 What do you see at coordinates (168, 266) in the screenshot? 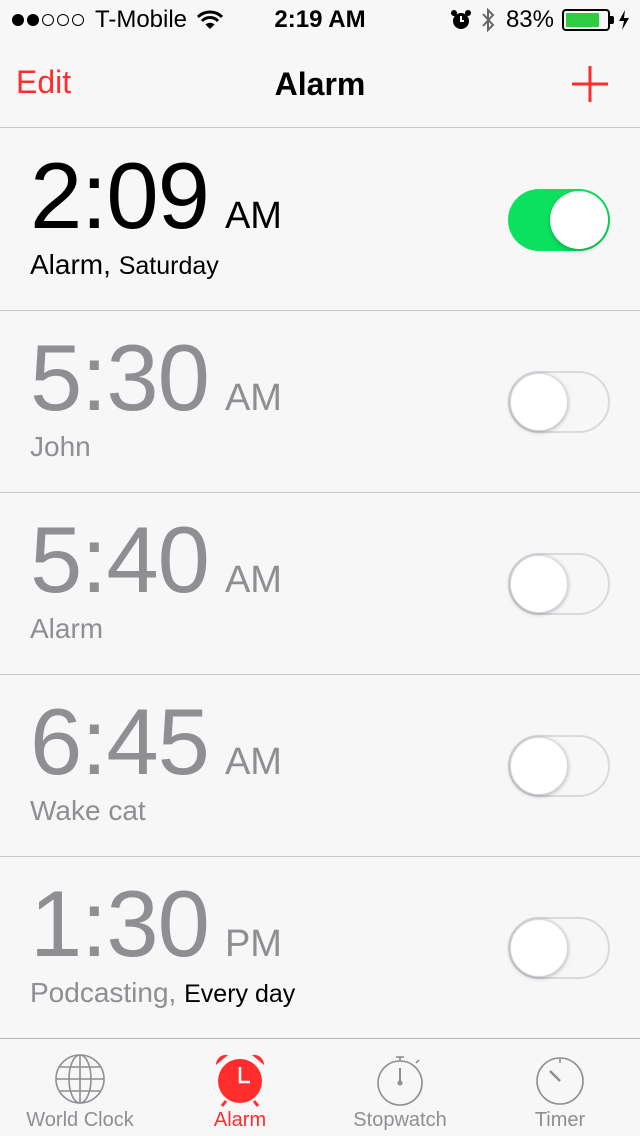
I see `alarm-repeat: Saturday` at bounding box center [168, 266].